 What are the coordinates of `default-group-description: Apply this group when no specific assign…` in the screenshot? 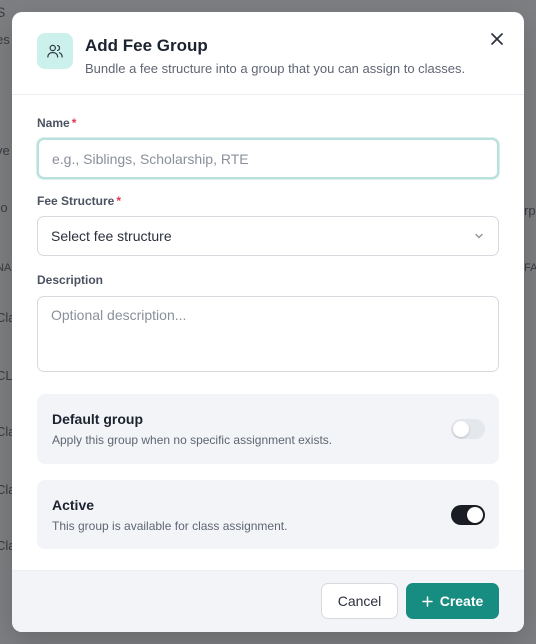 It's located at (192, 440).